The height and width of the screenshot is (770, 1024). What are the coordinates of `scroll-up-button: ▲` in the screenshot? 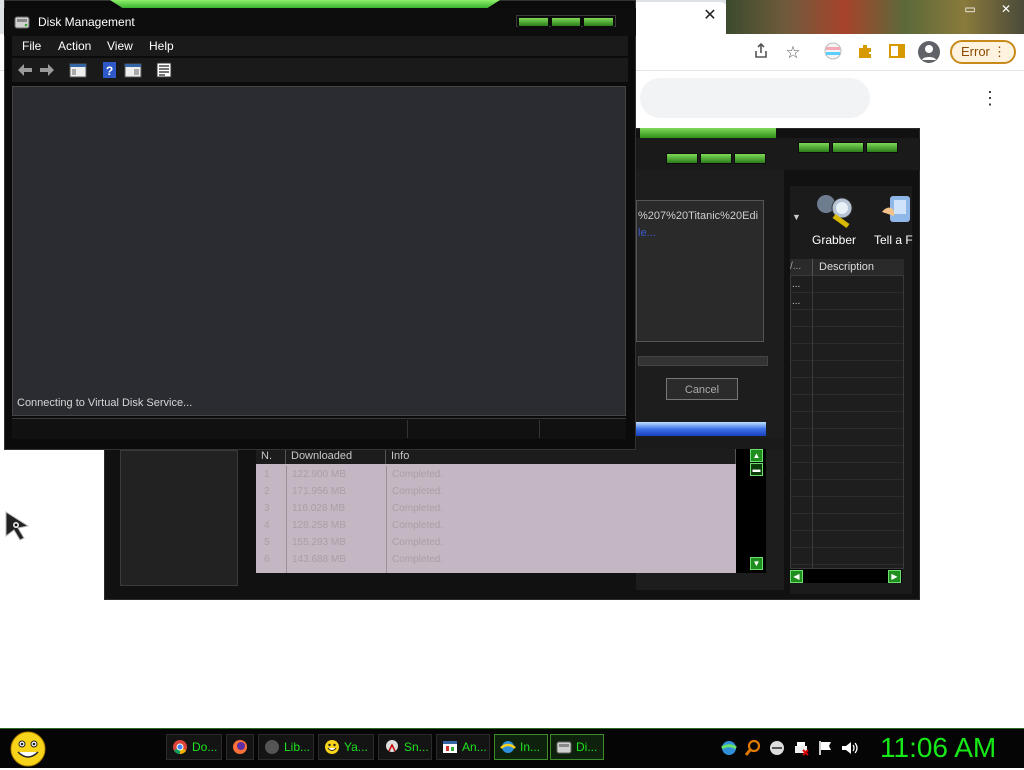 It's located at (756, 455).